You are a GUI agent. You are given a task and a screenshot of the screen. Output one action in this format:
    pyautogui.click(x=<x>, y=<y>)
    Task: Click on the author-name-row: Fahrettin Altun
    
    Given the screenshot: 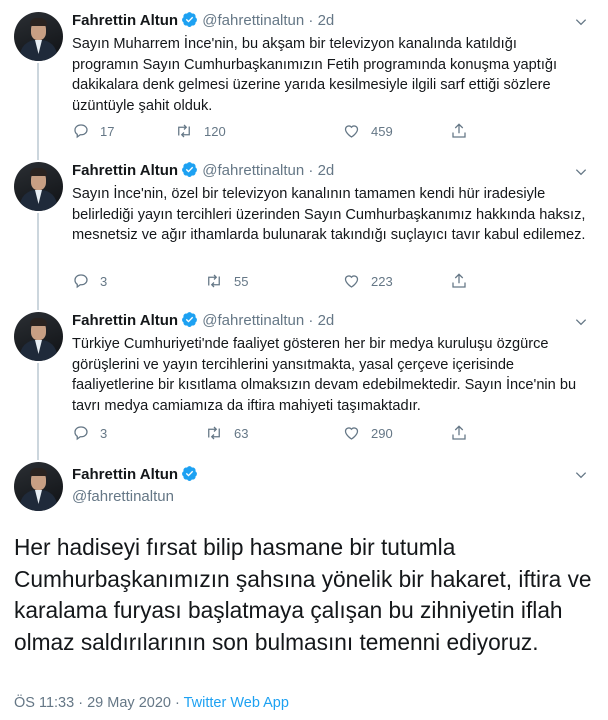 What is the action you would take?
    pyautogui.click(x=135, y=474)
    